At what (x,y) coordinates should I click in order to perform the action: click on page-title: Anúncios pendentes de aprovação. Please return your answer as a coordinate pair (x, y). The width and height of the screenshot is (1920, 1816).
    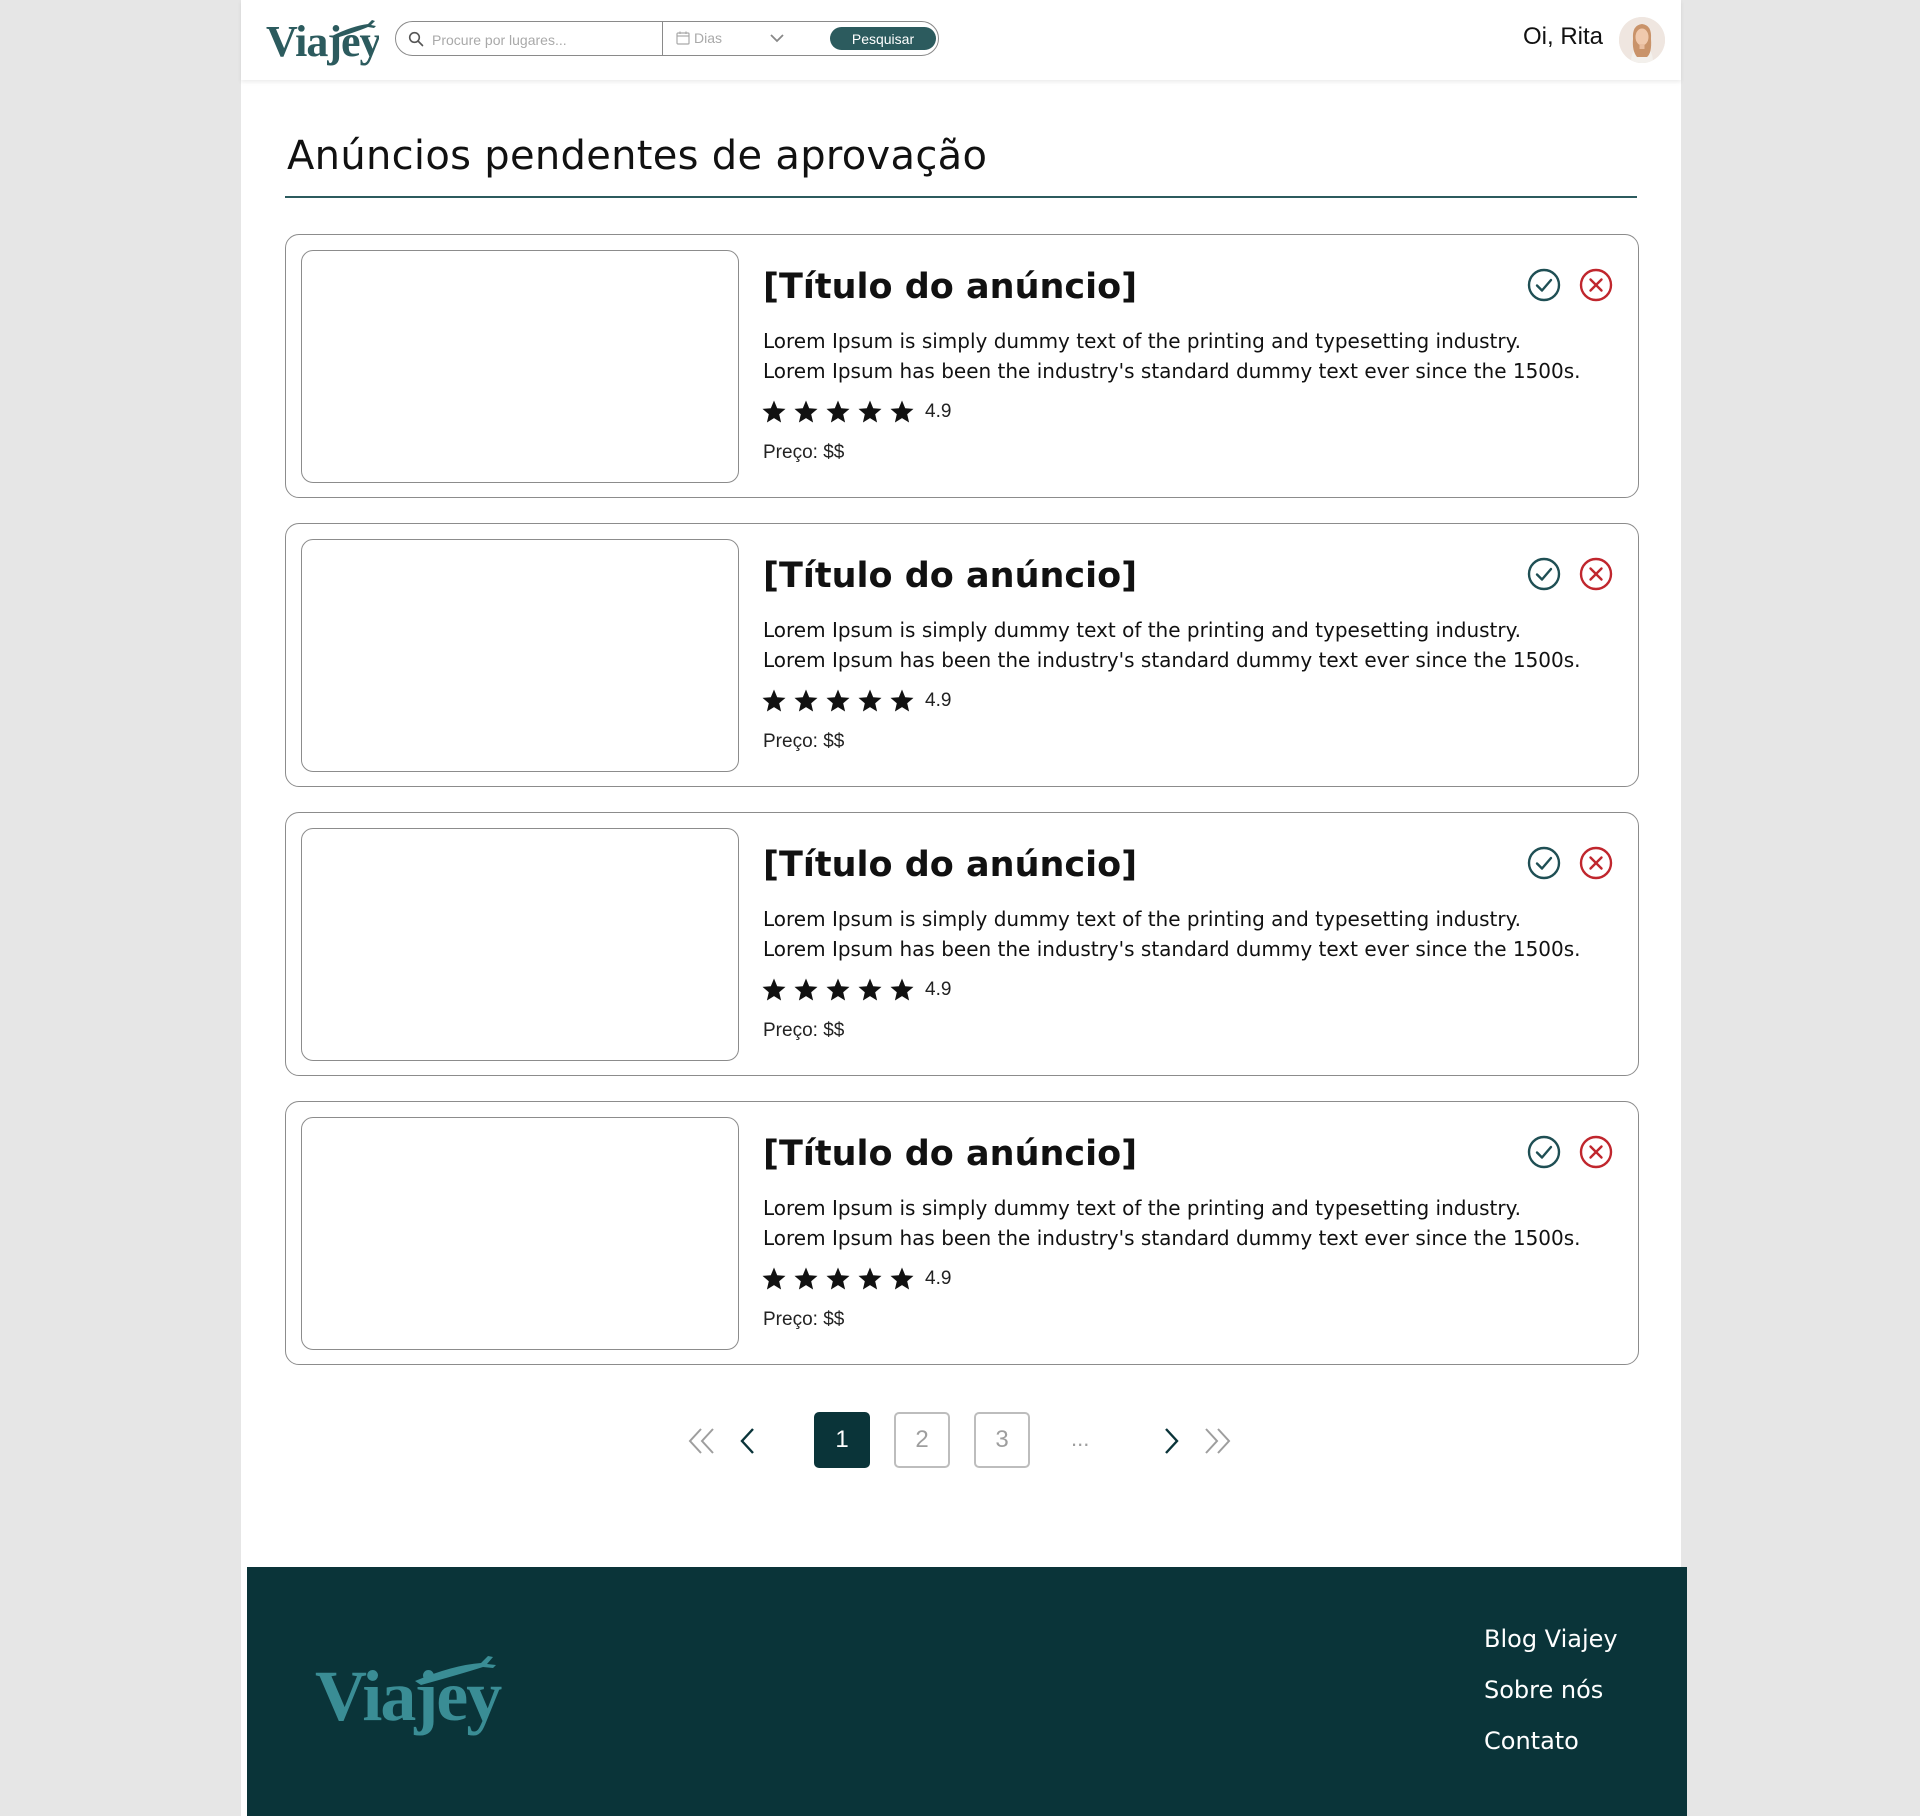
    Looking at the image, I should click on (637, 156).